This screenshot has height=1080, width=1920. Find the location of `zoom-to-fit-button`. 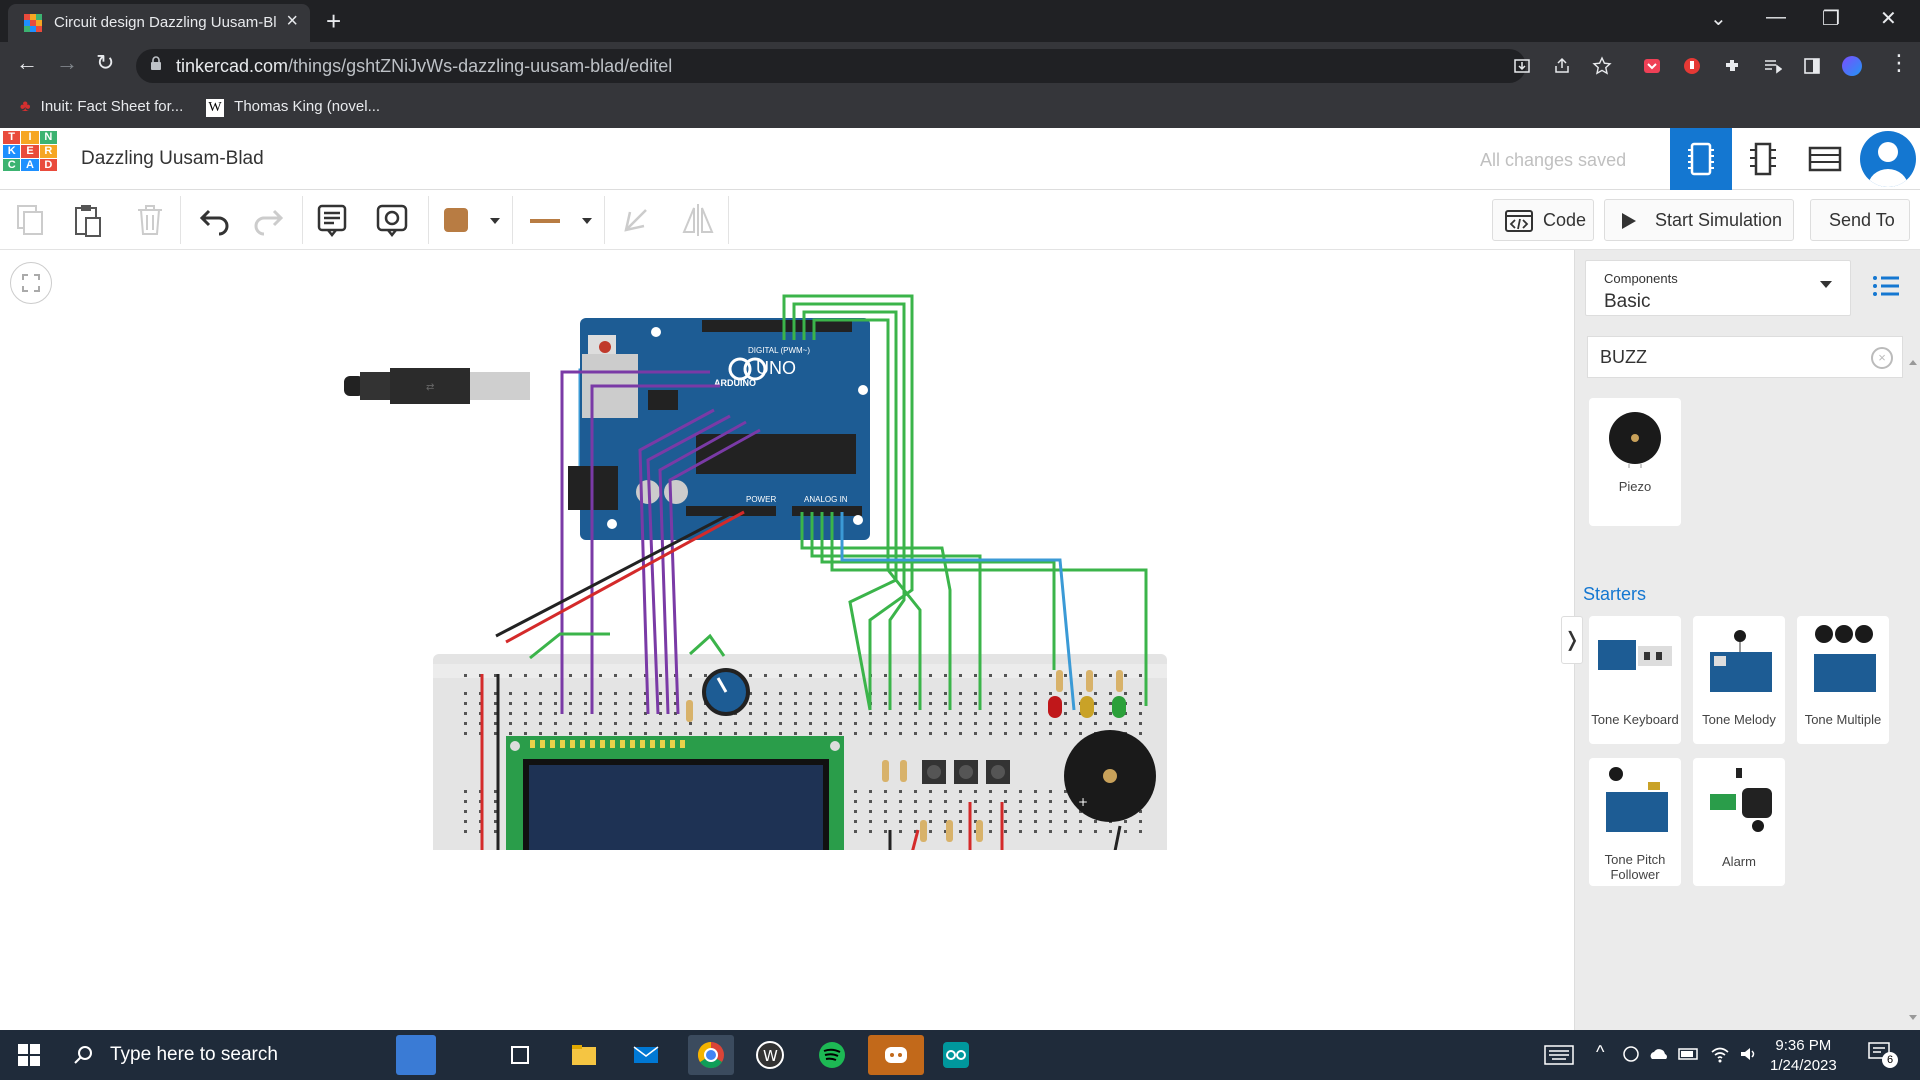

zoom-to-fit-button is located at coordinates (31, 283).